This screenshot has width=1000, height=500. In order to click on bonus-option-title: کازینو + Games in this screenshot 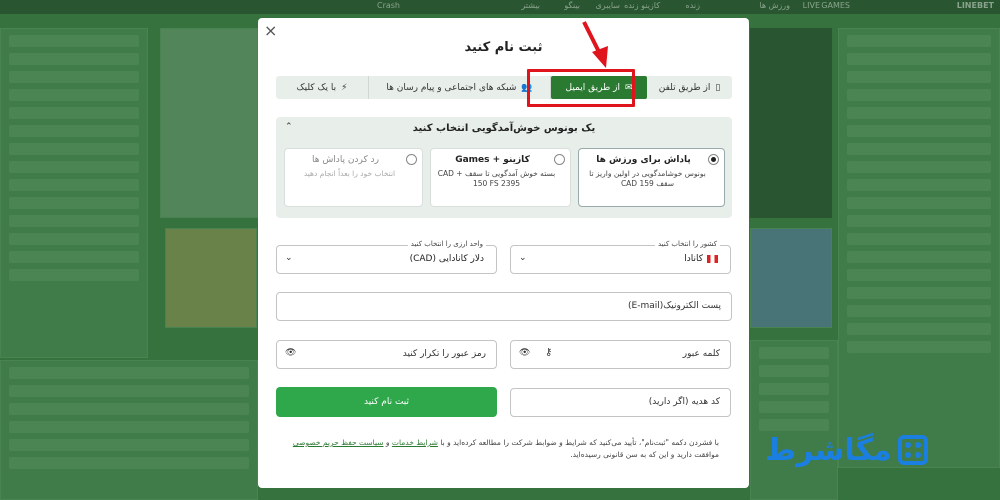, I will do `click(492, 160)`.